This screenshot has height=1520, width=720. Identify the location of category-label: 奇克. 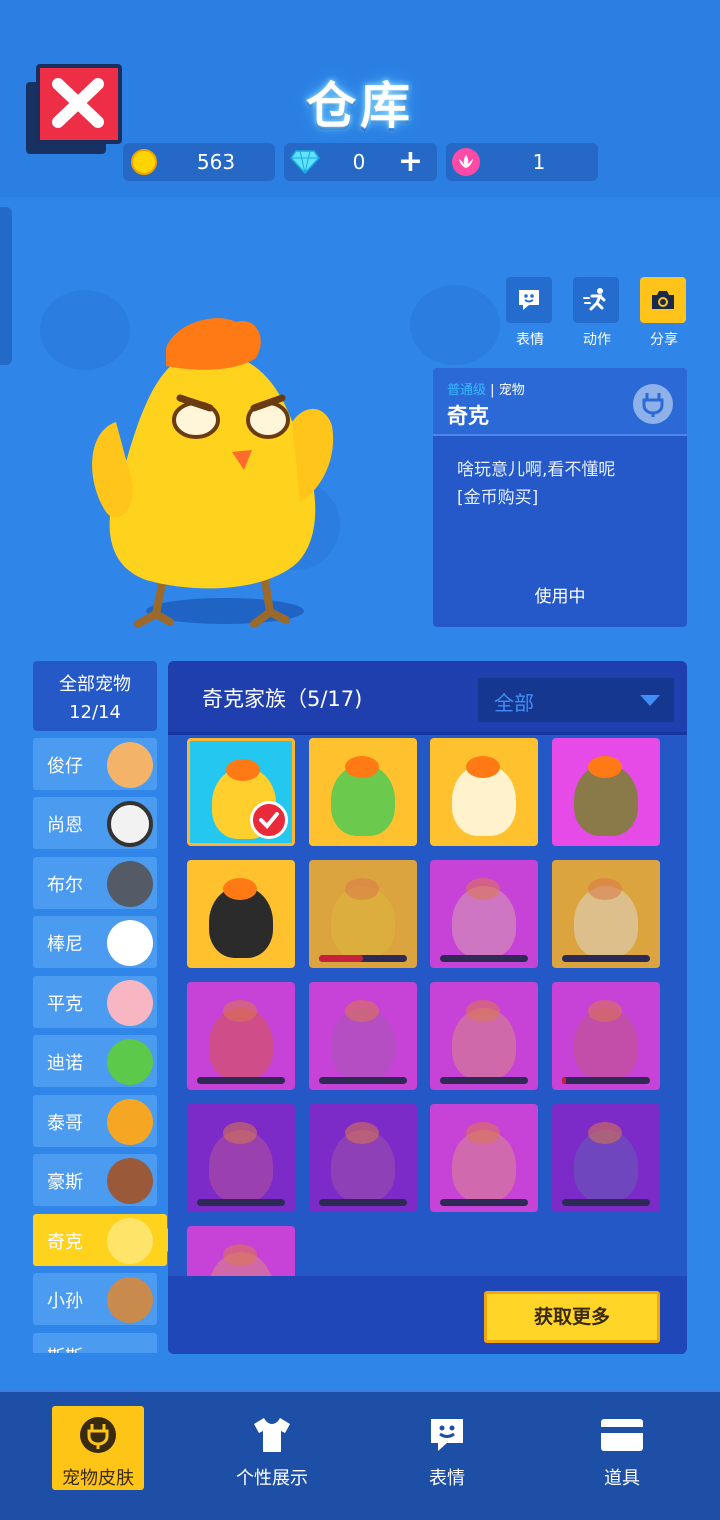
(65, 1242).